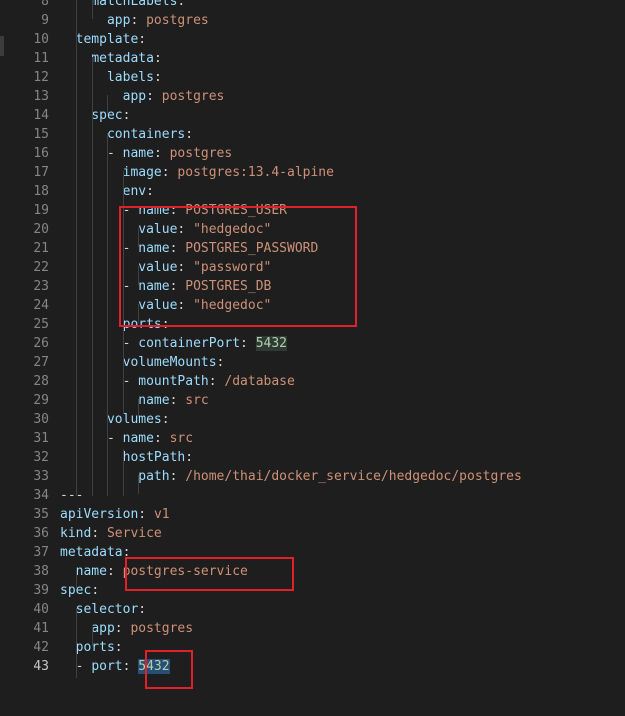  What do you see at coordinates (41, 476) in the screenshot?
I see `line-number: 33` at bounding box center [41, 476].